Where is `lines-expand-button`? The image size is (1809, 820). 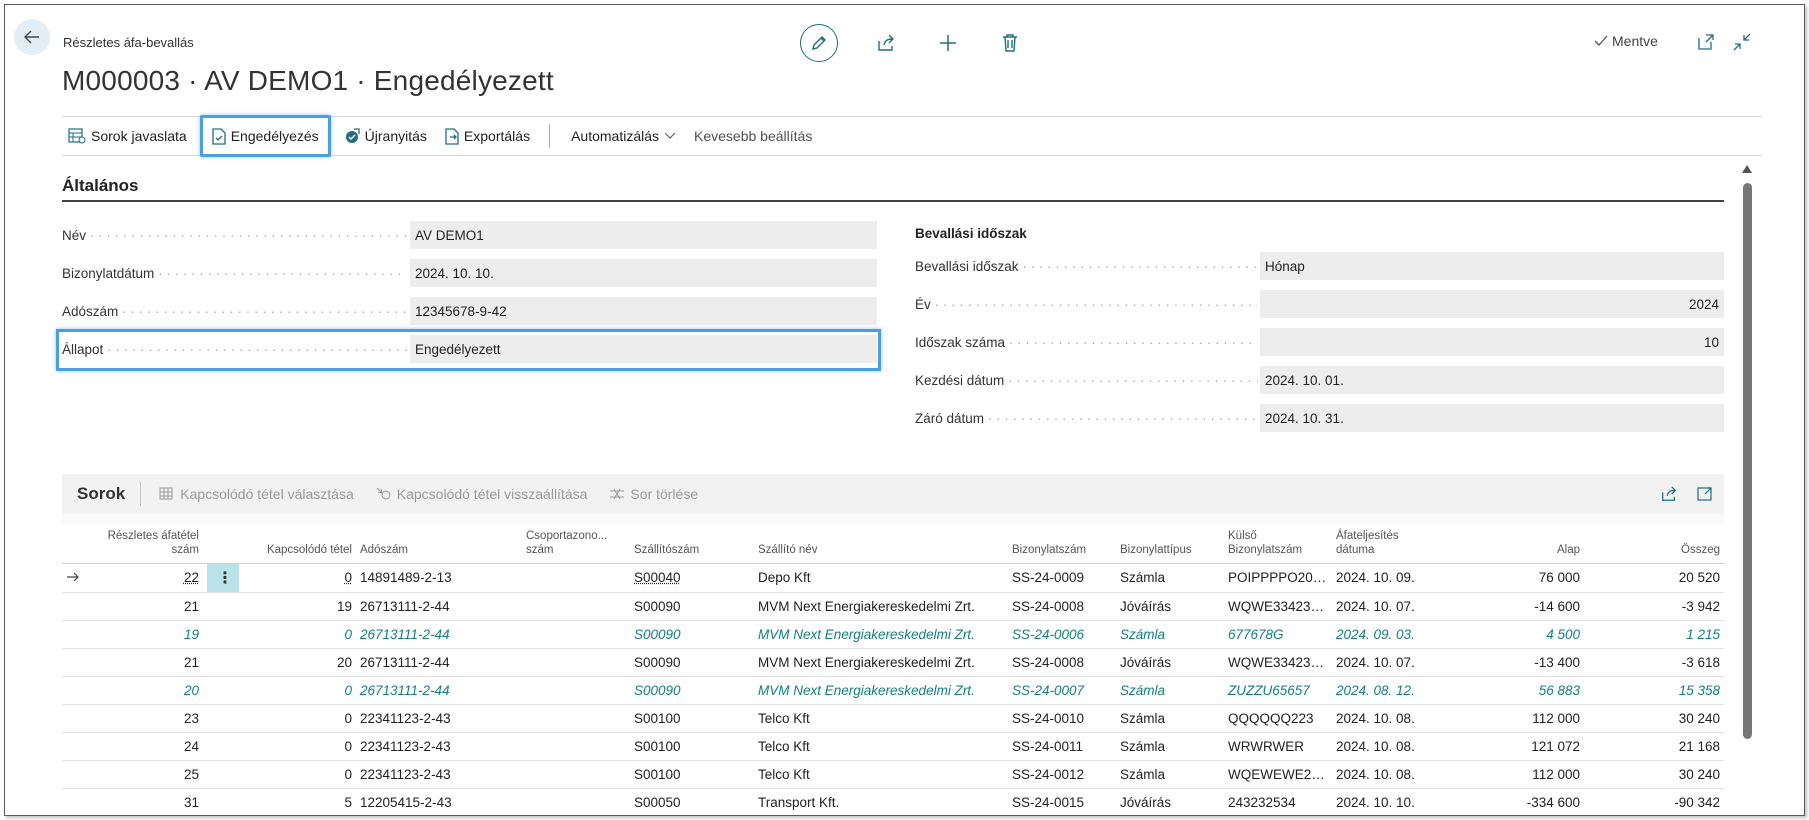 lines-expand-button is located at coordinates (1705, 494).